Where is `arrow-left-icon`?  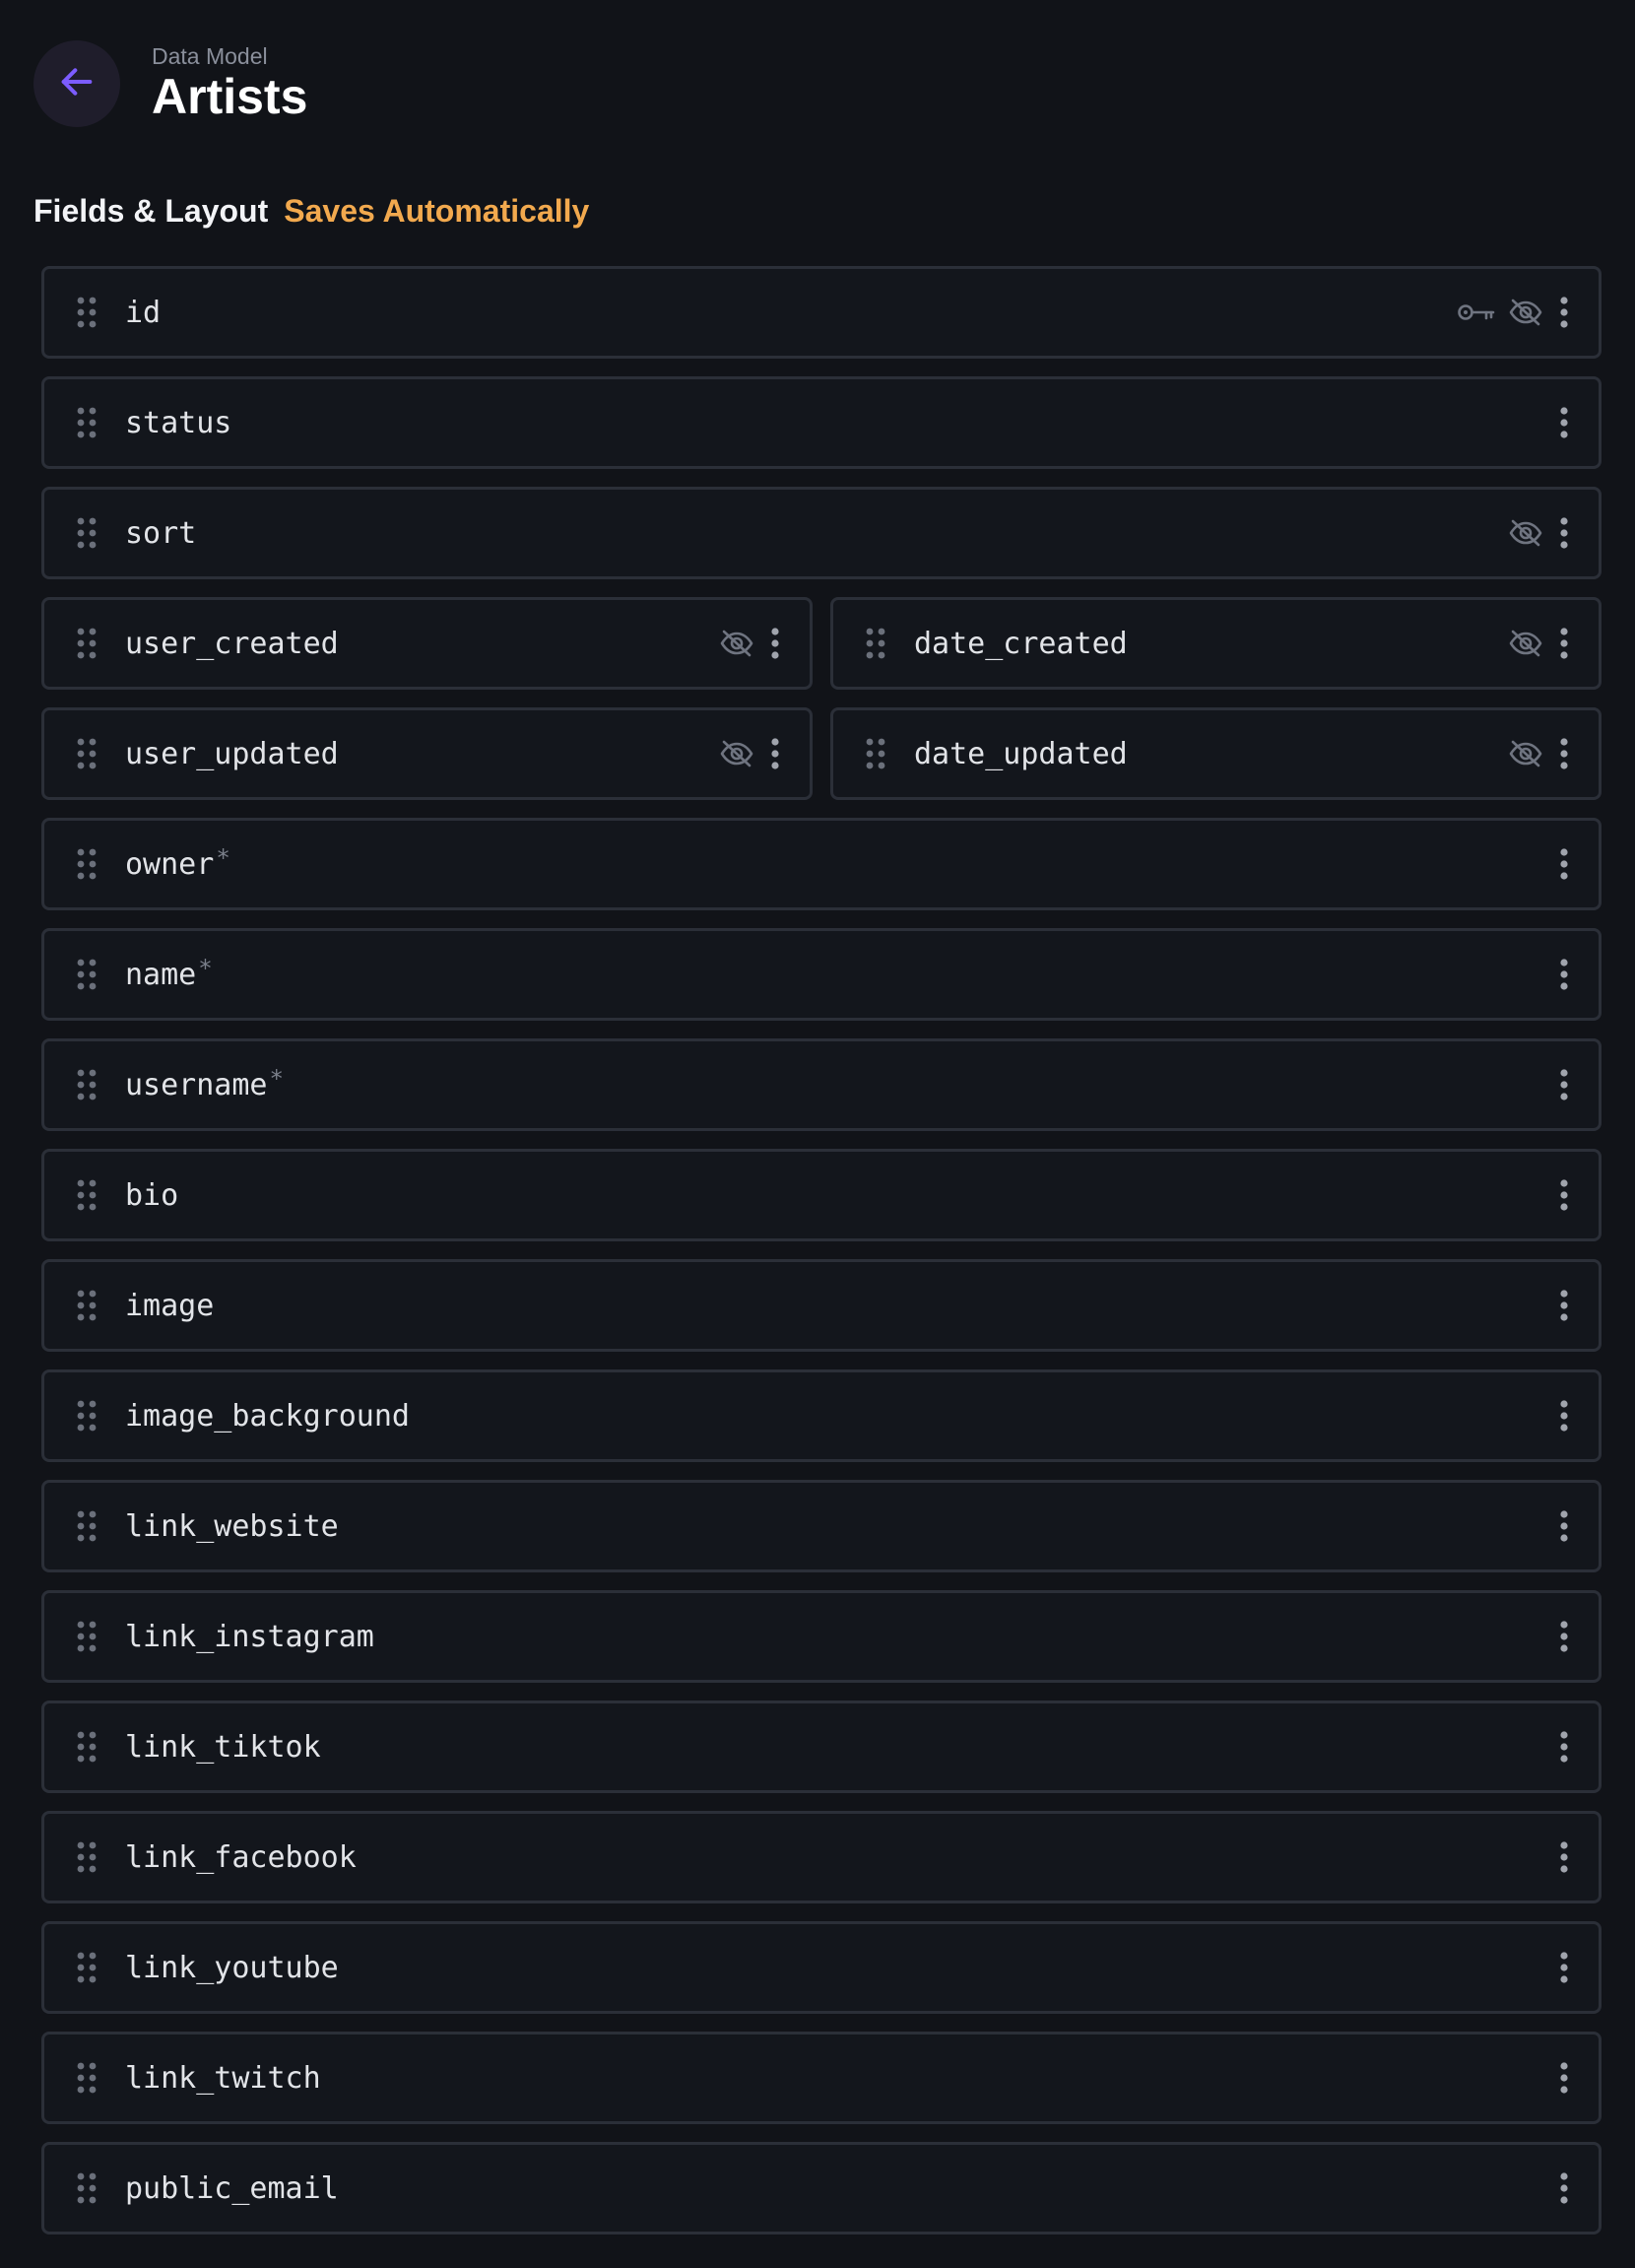 arrow-left-icon is located at coordinates (77, 84).